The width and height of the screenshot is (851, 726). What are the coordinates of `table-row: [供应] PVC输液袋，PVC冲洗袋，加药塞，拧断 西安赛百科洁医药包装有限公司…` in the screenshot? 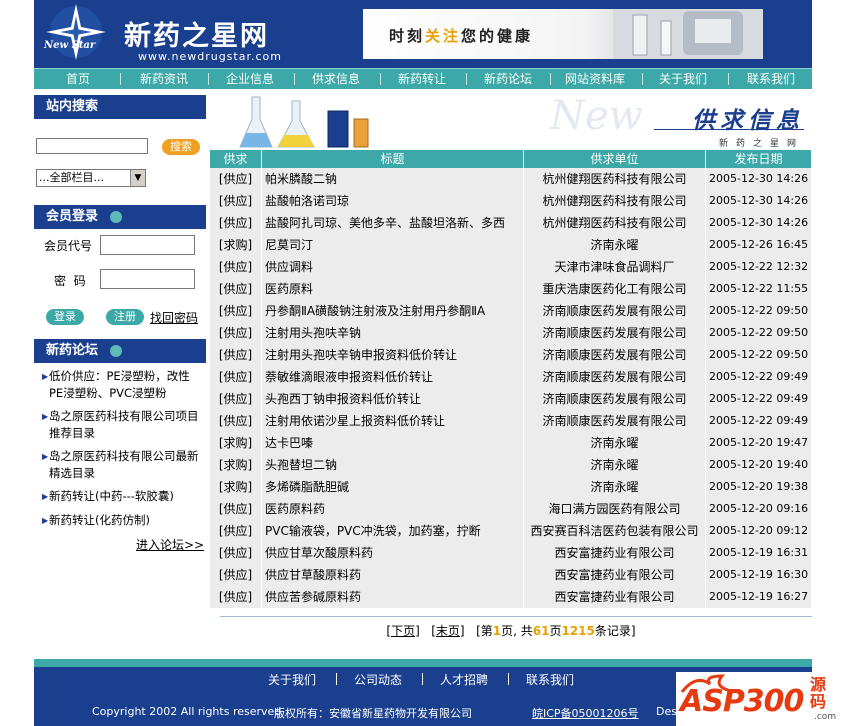 It's located at (511, 531).